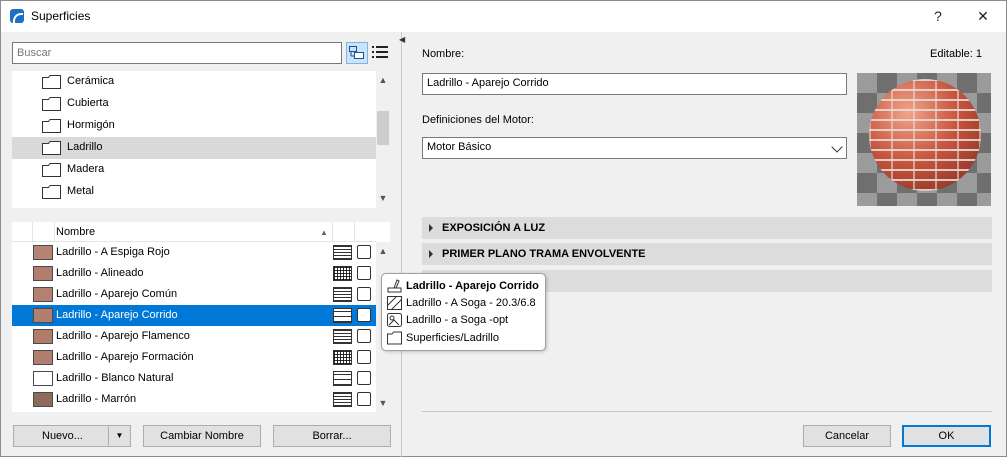 The width and height of the screenshot is (1007, 457). Describe the element at coordinates (194, 170) in the screenshot. I see `folder-item-madera: Madera` at that location.